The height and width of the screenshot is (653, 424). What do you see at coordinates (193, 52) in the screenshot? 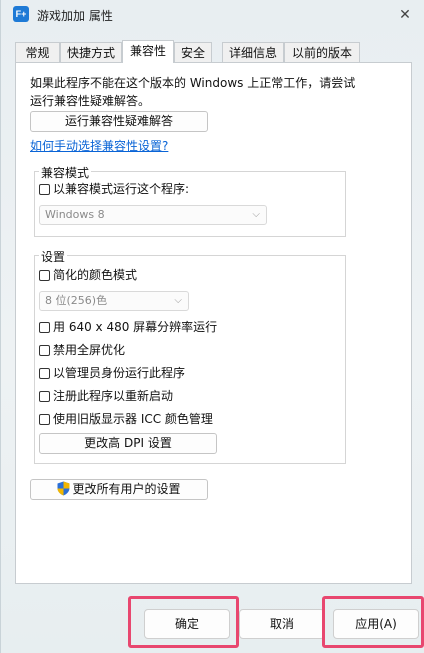
I see `tab-security: 安全` at bounding box center [193, 52].